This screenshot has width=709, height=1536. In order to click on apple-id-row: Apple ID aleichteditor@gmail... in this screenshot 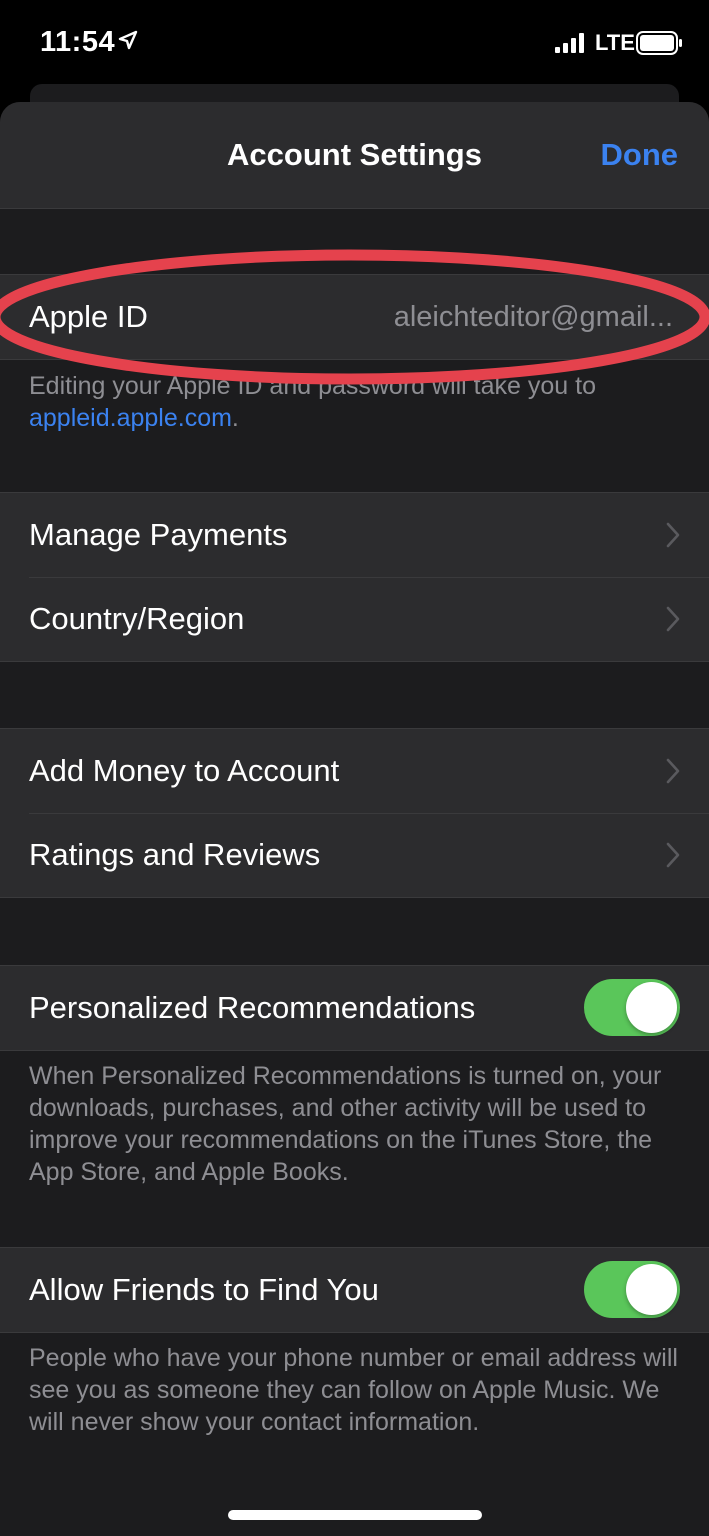, I will do `click(354, 317)`.